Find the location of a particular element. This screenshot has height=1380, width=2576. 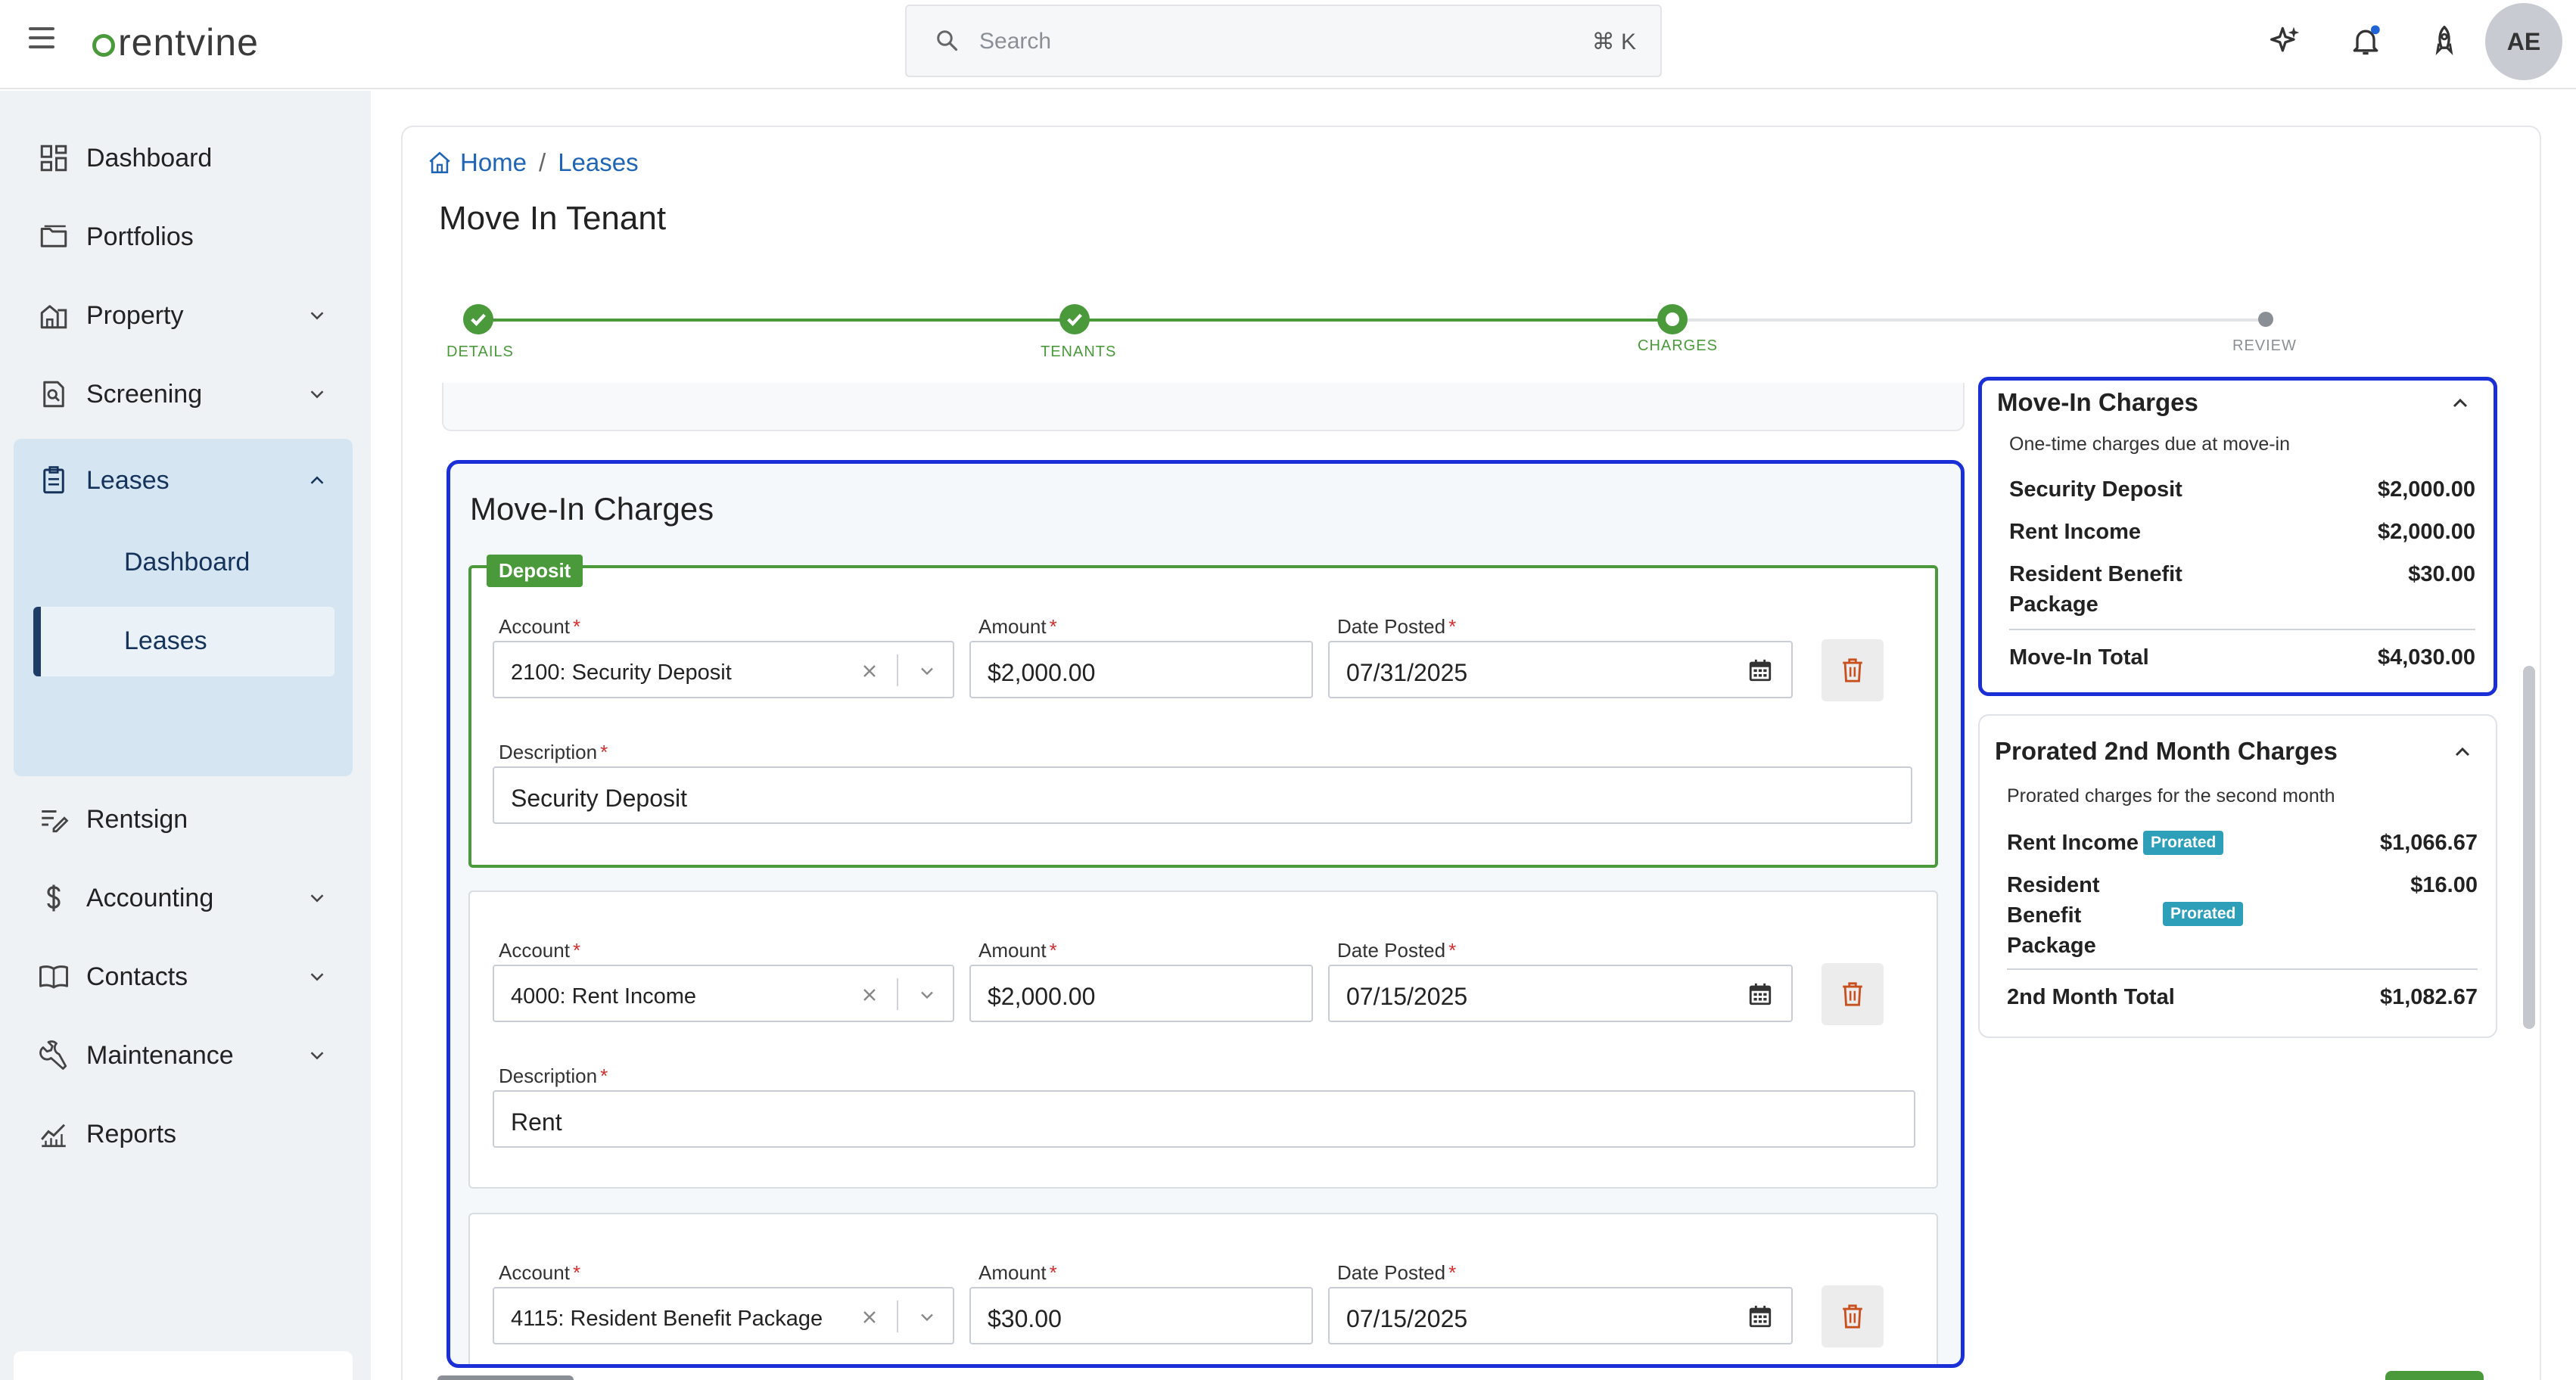

account-select: 4115: Resident Benefit Package is located at coordinates (723, 1315).